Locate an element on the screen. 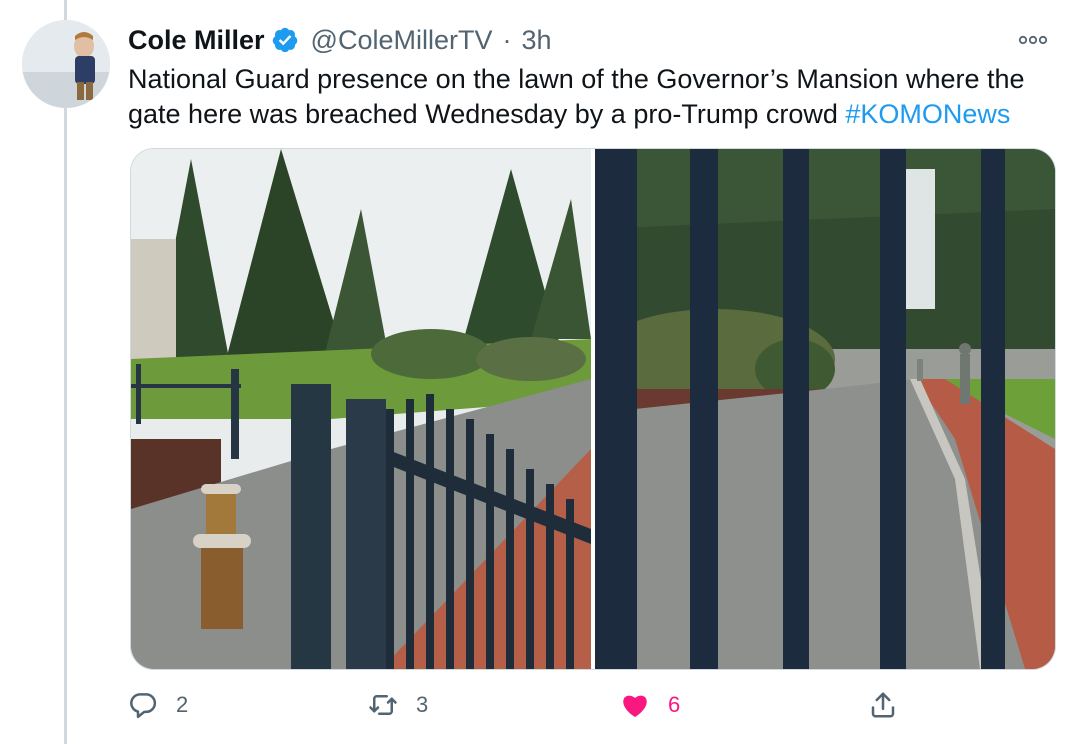 The width and height of the screenshot is (1080, 744). share-button is located at coordinates (892, 705).